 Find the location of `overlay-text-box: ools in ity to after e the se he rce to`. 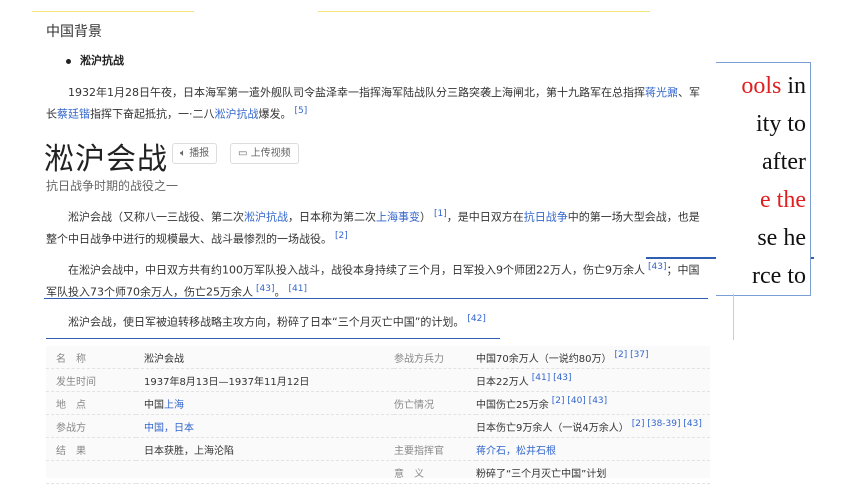

overlay-text-box: ools in ity to after e the se he rce to is located at coordinates (763, 179).